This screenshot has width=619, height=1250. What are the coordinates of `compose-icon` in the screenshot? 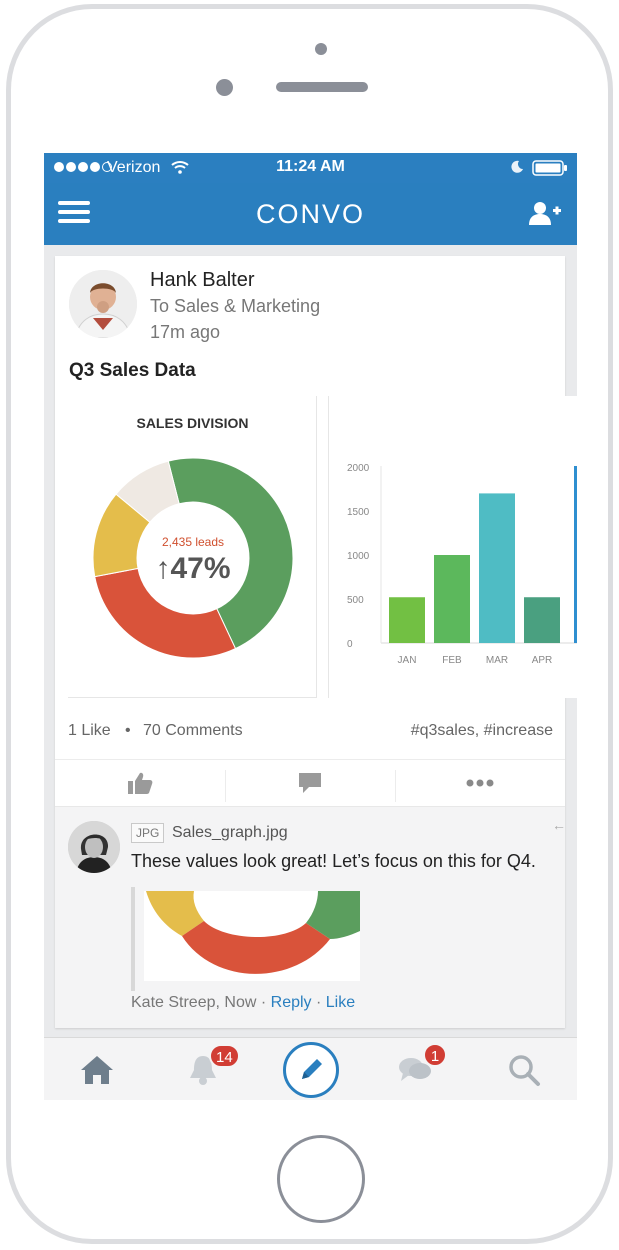 It's located at (312, 1068).